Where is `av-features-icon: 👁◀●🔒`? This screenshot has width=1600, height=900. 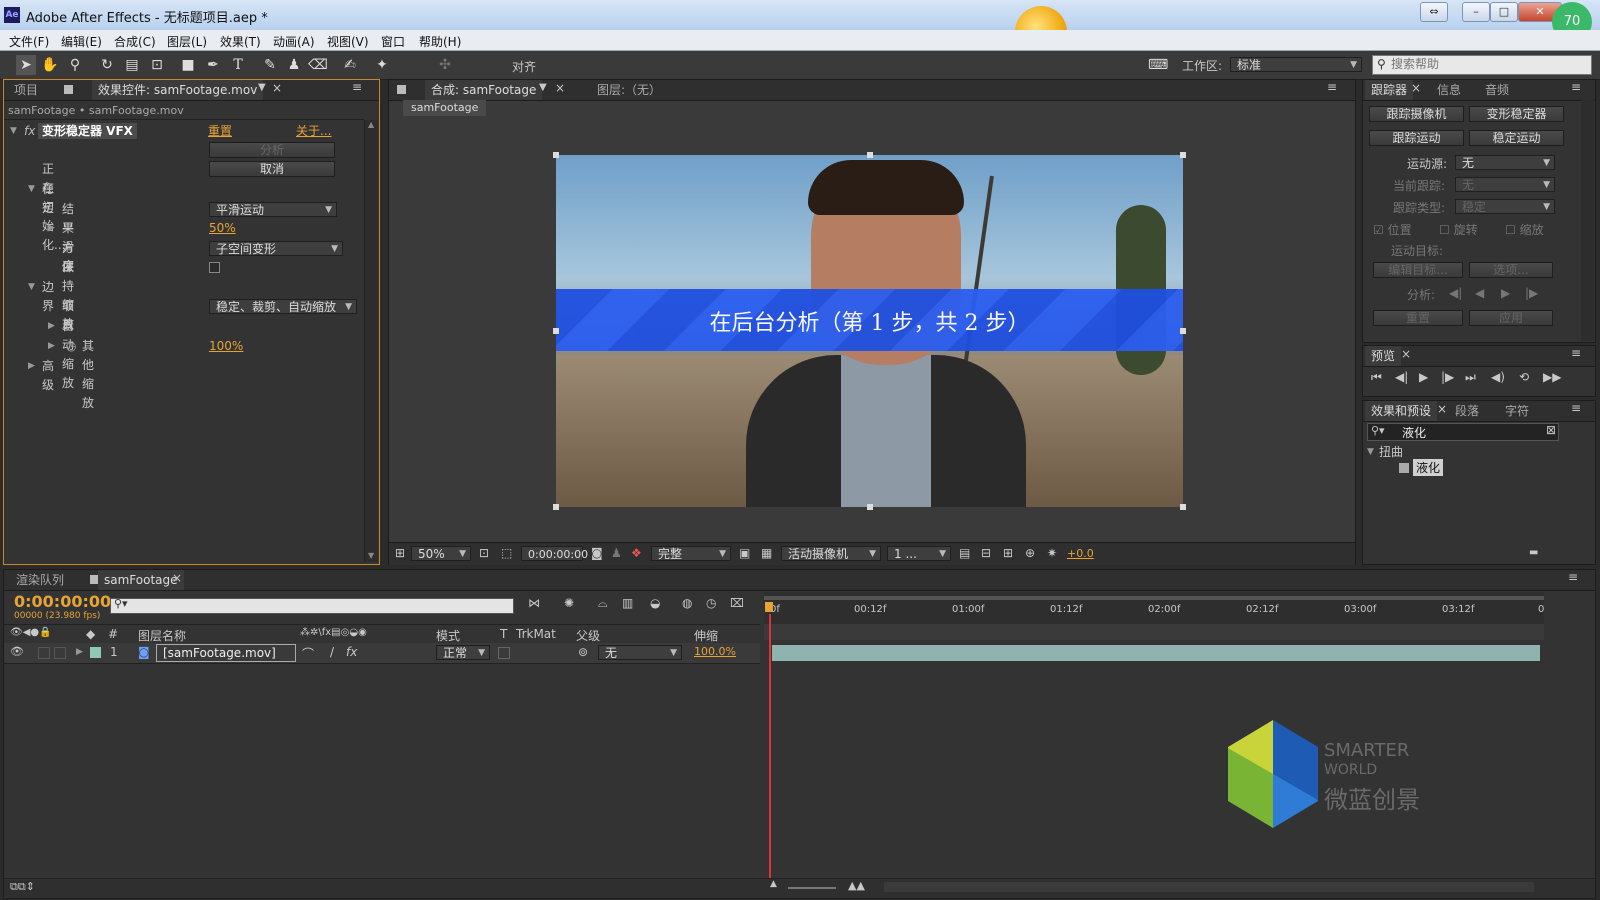
av-features-icon: 👁◀●🔒 is located at coordinates (31, 632).